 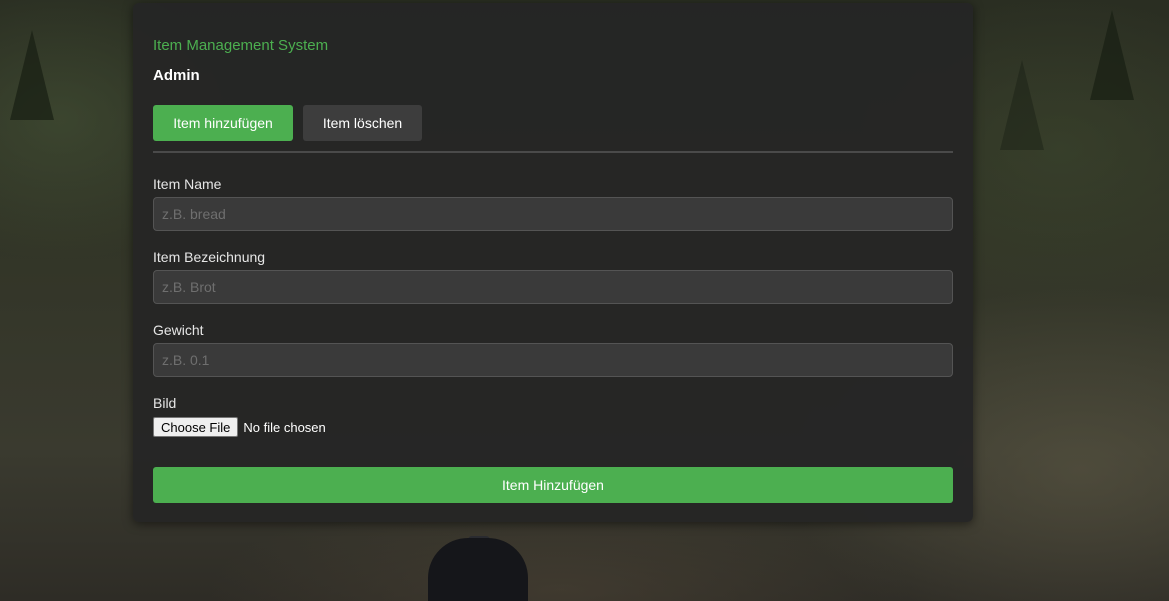 I want to click on game-character, so click(x=478, y=569).